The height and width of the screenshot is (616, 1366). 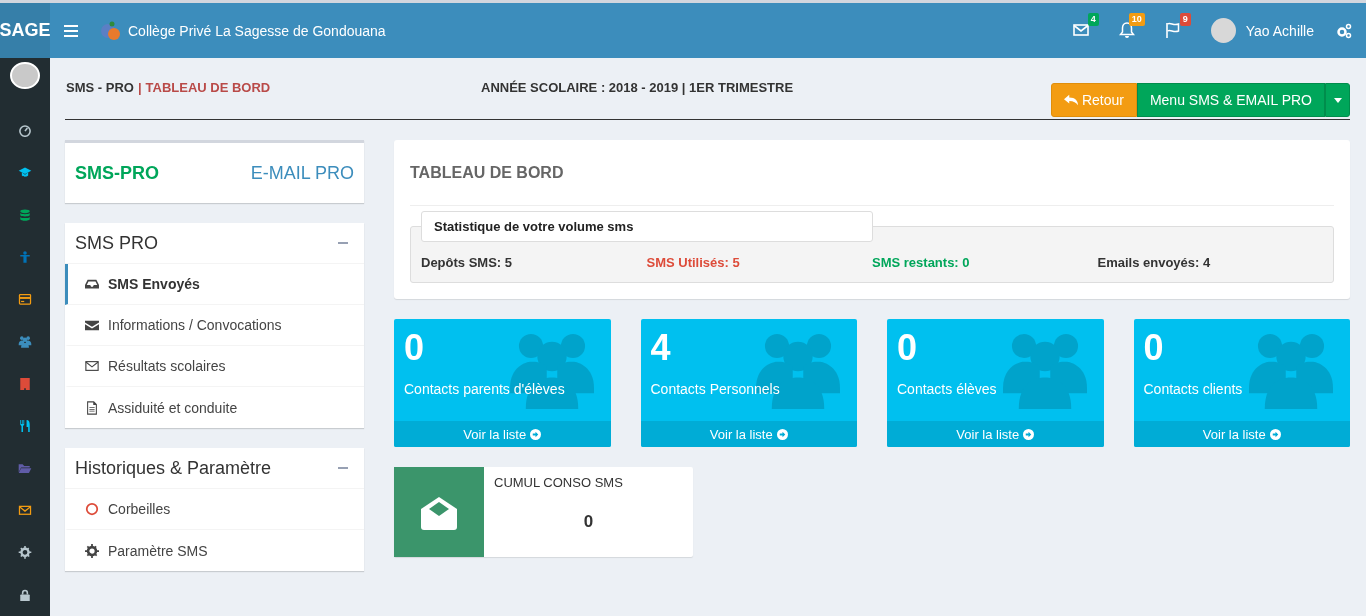 What do you see at coordinates (1185, 19) in the screenshot?
I see `count-badge: 9` at bounding box center [1185, 19].